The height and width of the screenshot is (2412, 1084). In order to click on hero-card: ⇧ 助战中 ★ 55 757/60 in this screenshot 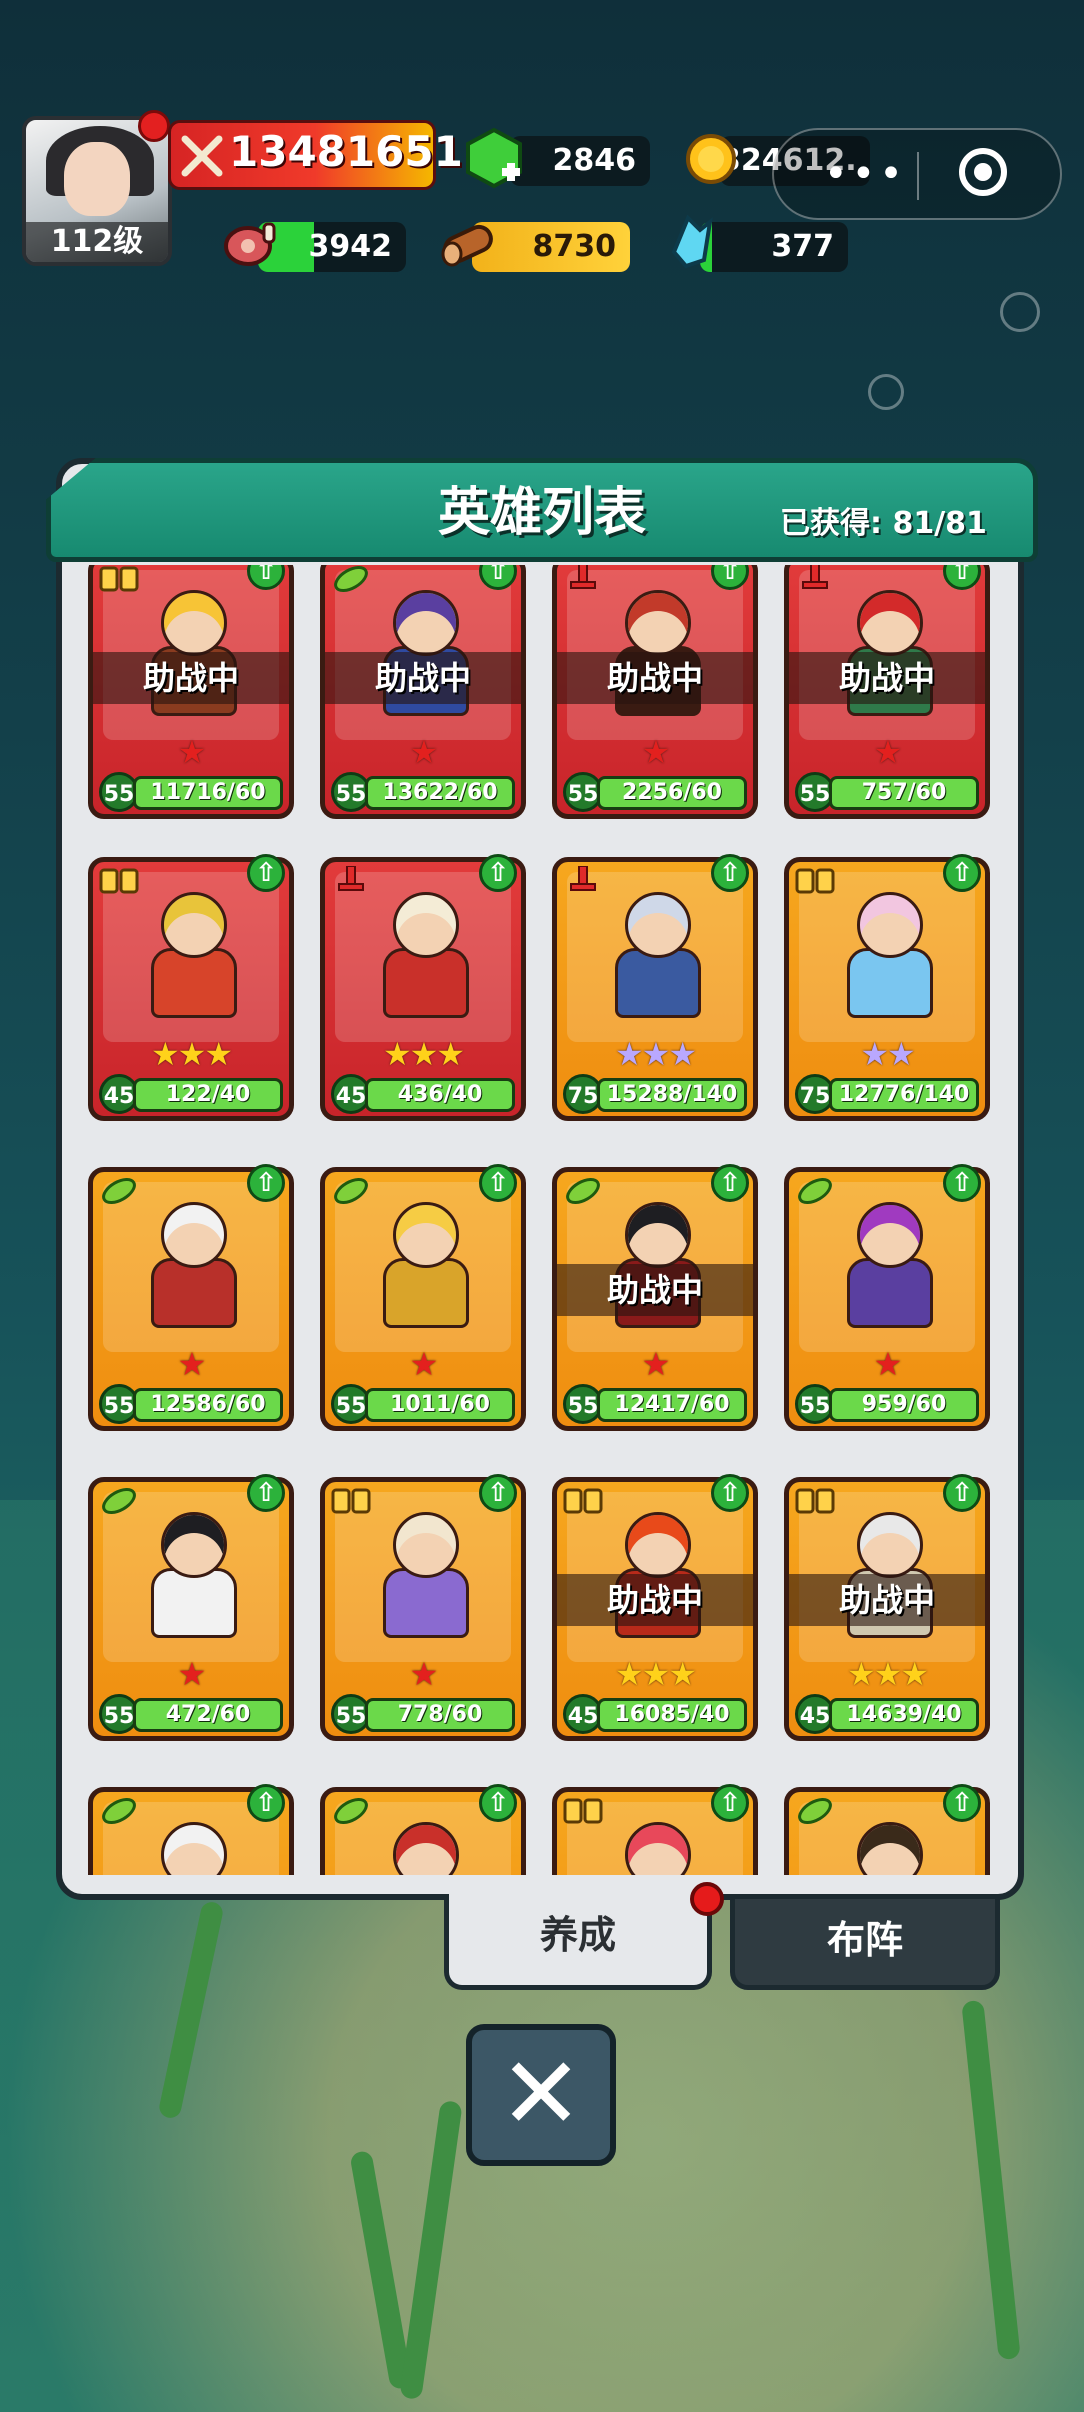, I will do `click(887, 692)`.